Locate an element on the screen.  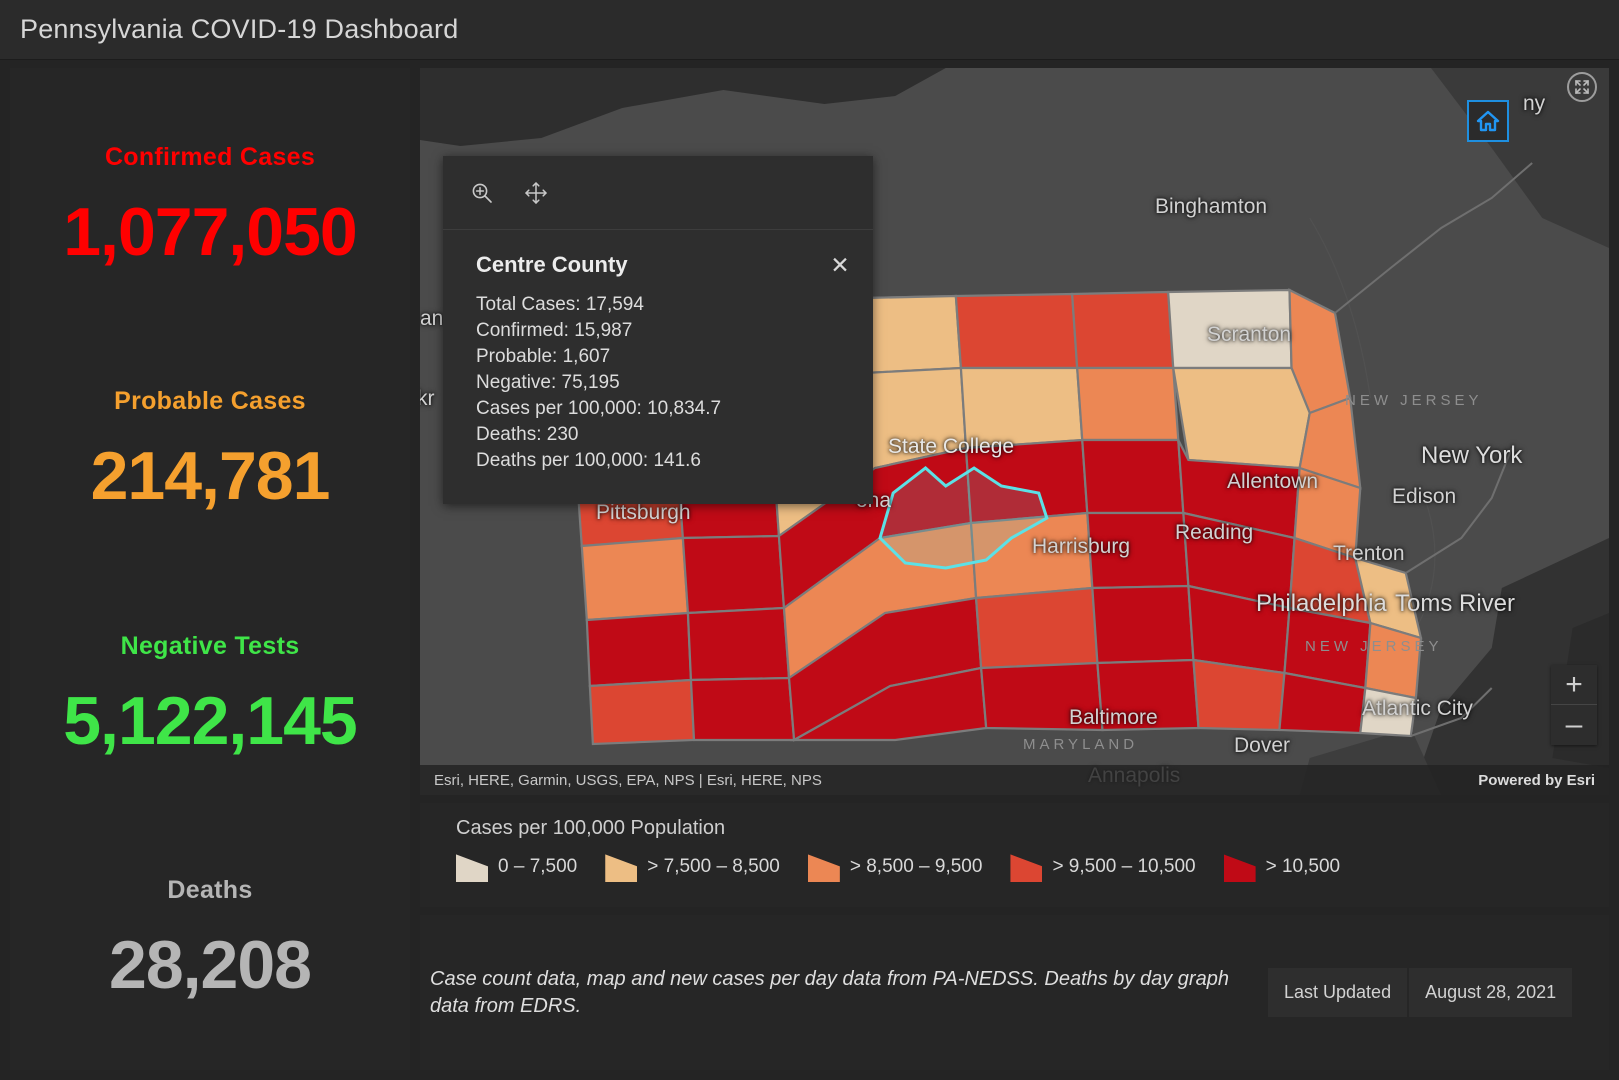
last-updated-value: August 28, 2021 is located at coordinates (1490, 992).